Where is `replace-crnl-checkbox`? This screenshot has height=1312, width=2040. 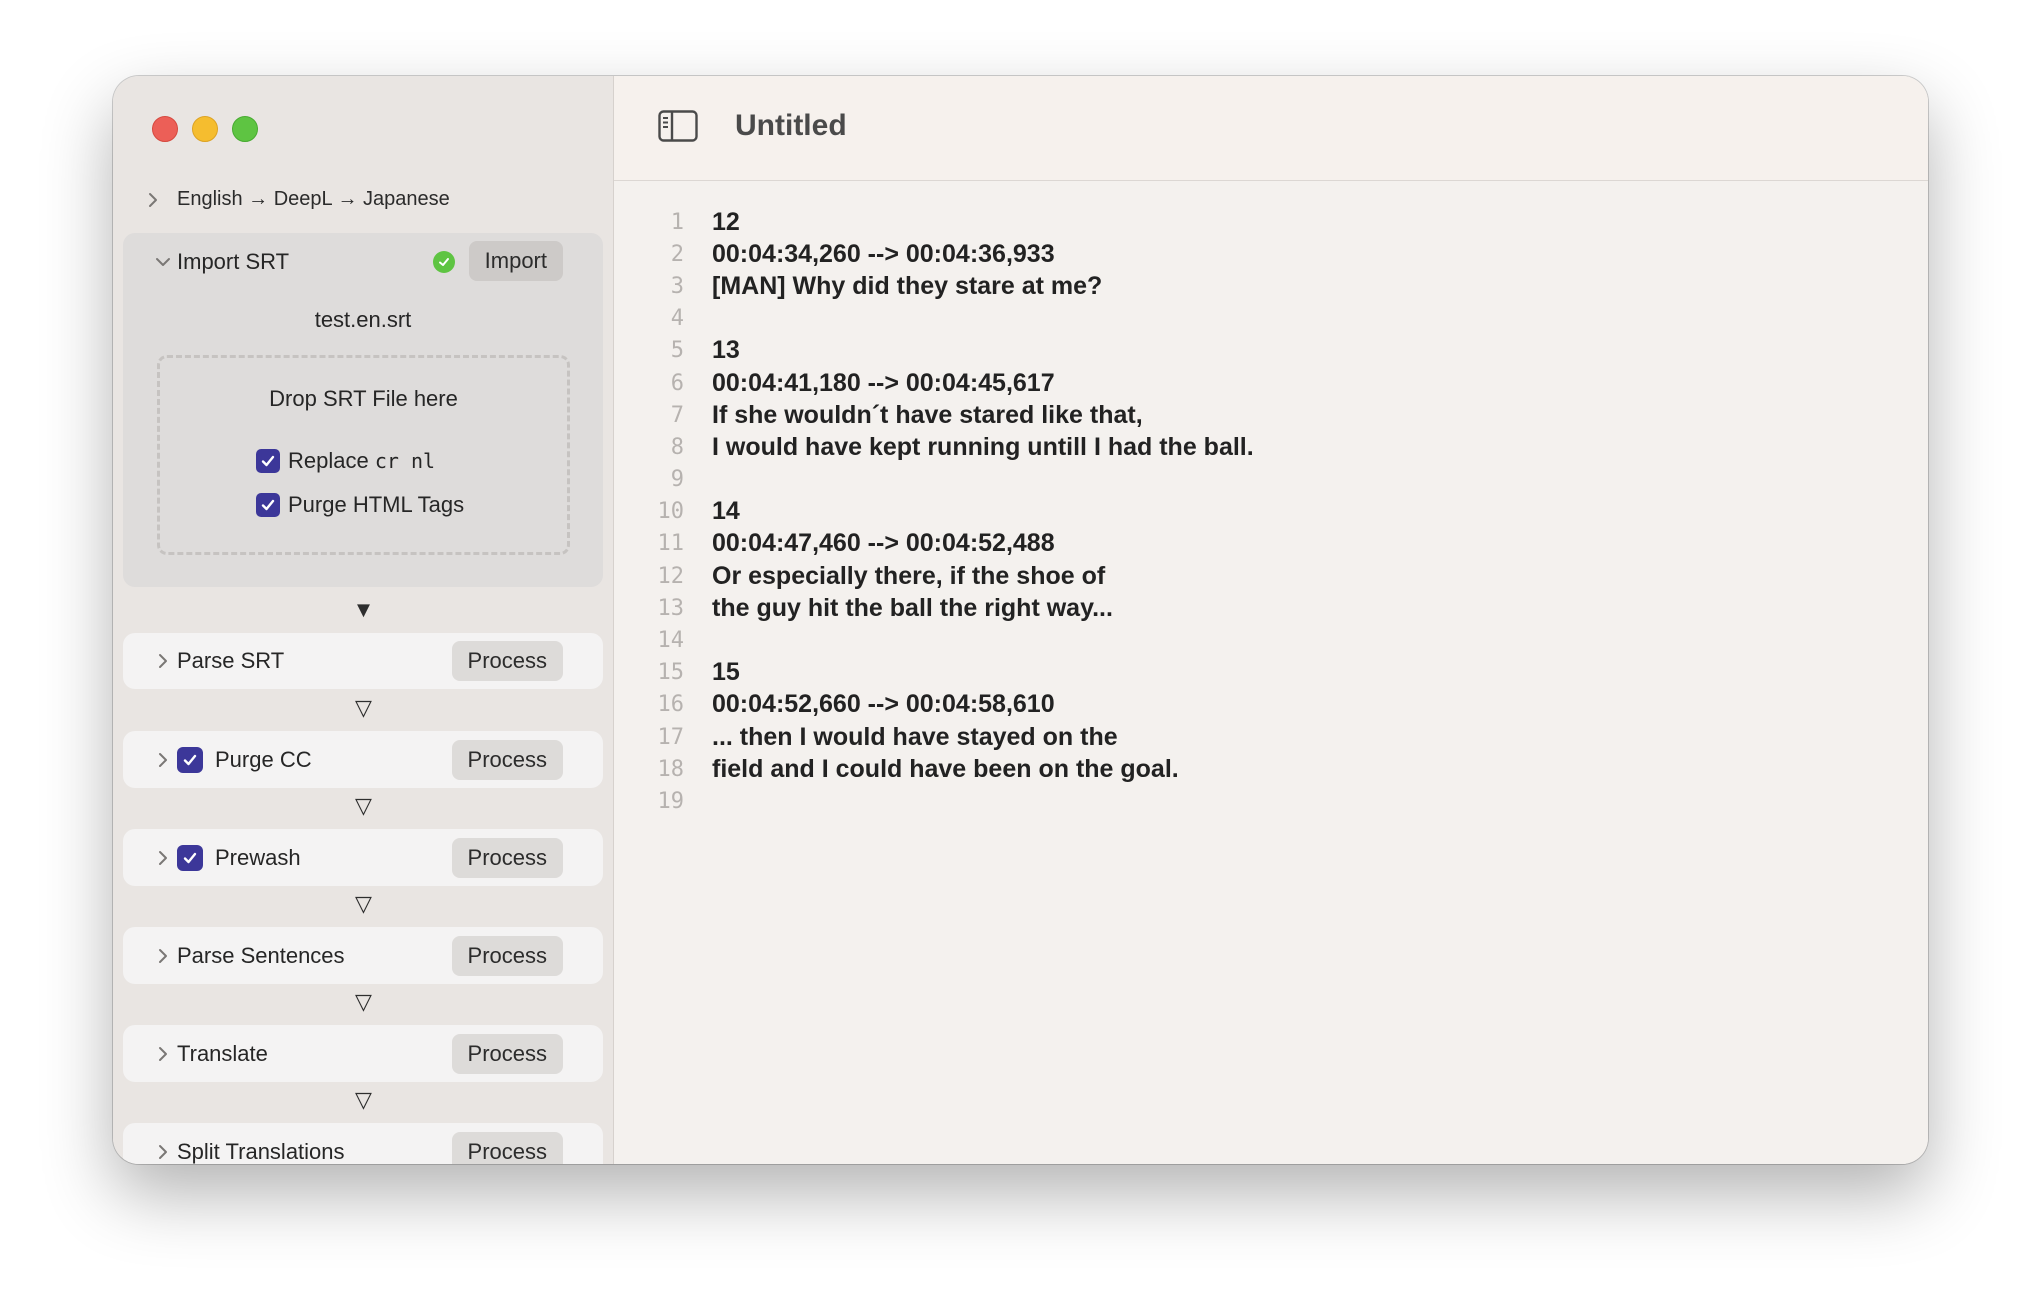 replace-crnl-checkbox is located at coordinates (268, 461).